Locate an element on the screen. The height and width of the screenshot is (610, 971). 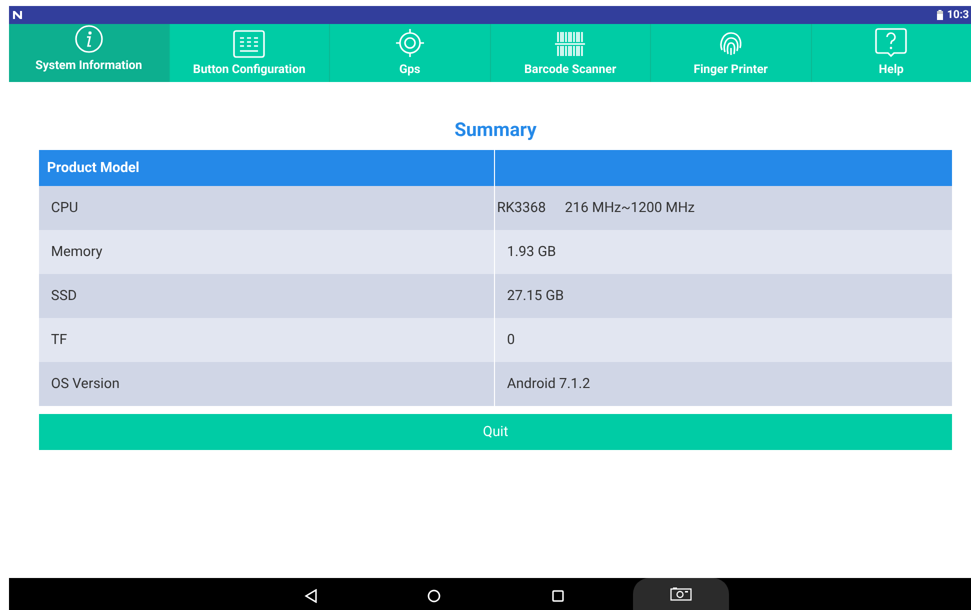
tab: Barcode Scanner is located at coordinates (570, 53).